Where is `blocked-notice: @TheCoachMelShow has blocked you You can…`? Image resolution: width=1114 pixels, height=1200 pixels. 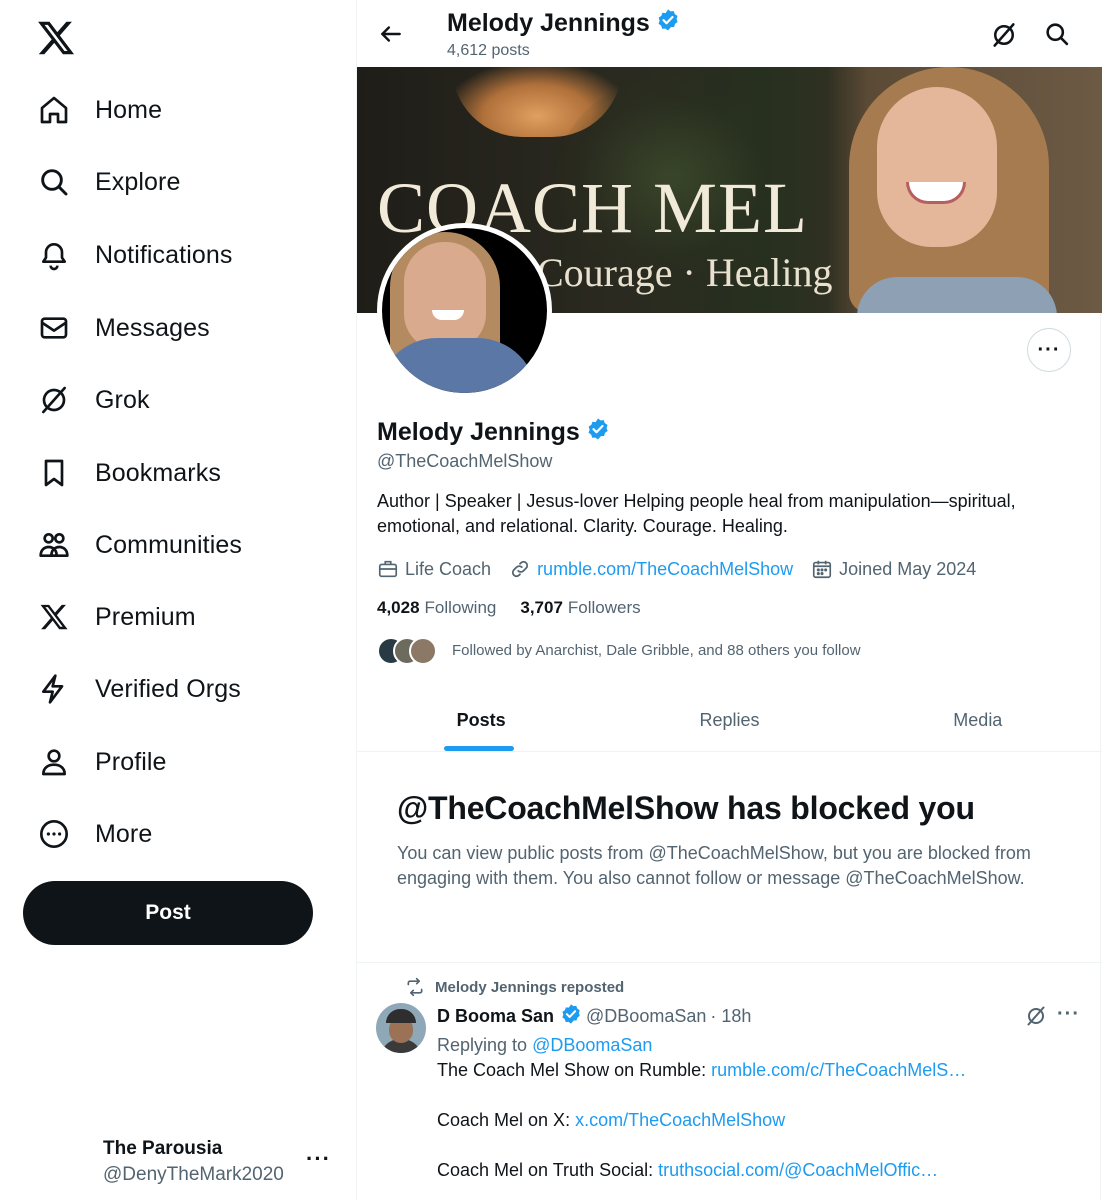
blocked-notice: @TheCoachMelShow has blocked you You can… is located at coordinates (727, 840).